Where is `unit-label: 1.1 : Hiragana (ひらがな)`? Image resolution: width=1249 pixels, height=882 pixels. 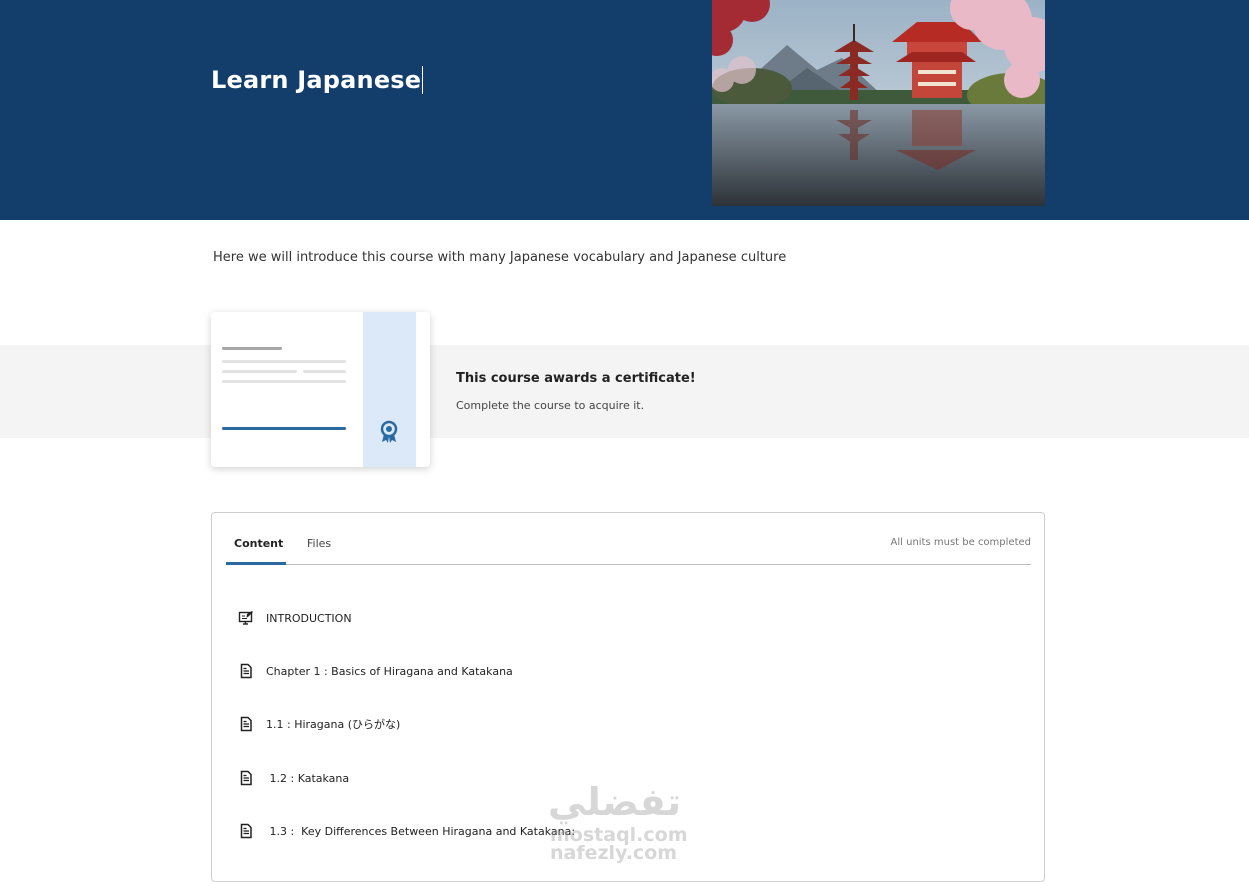 unit-label: 1.1 : Hiragana (ひらがな) is located at coordinates (333, 724).